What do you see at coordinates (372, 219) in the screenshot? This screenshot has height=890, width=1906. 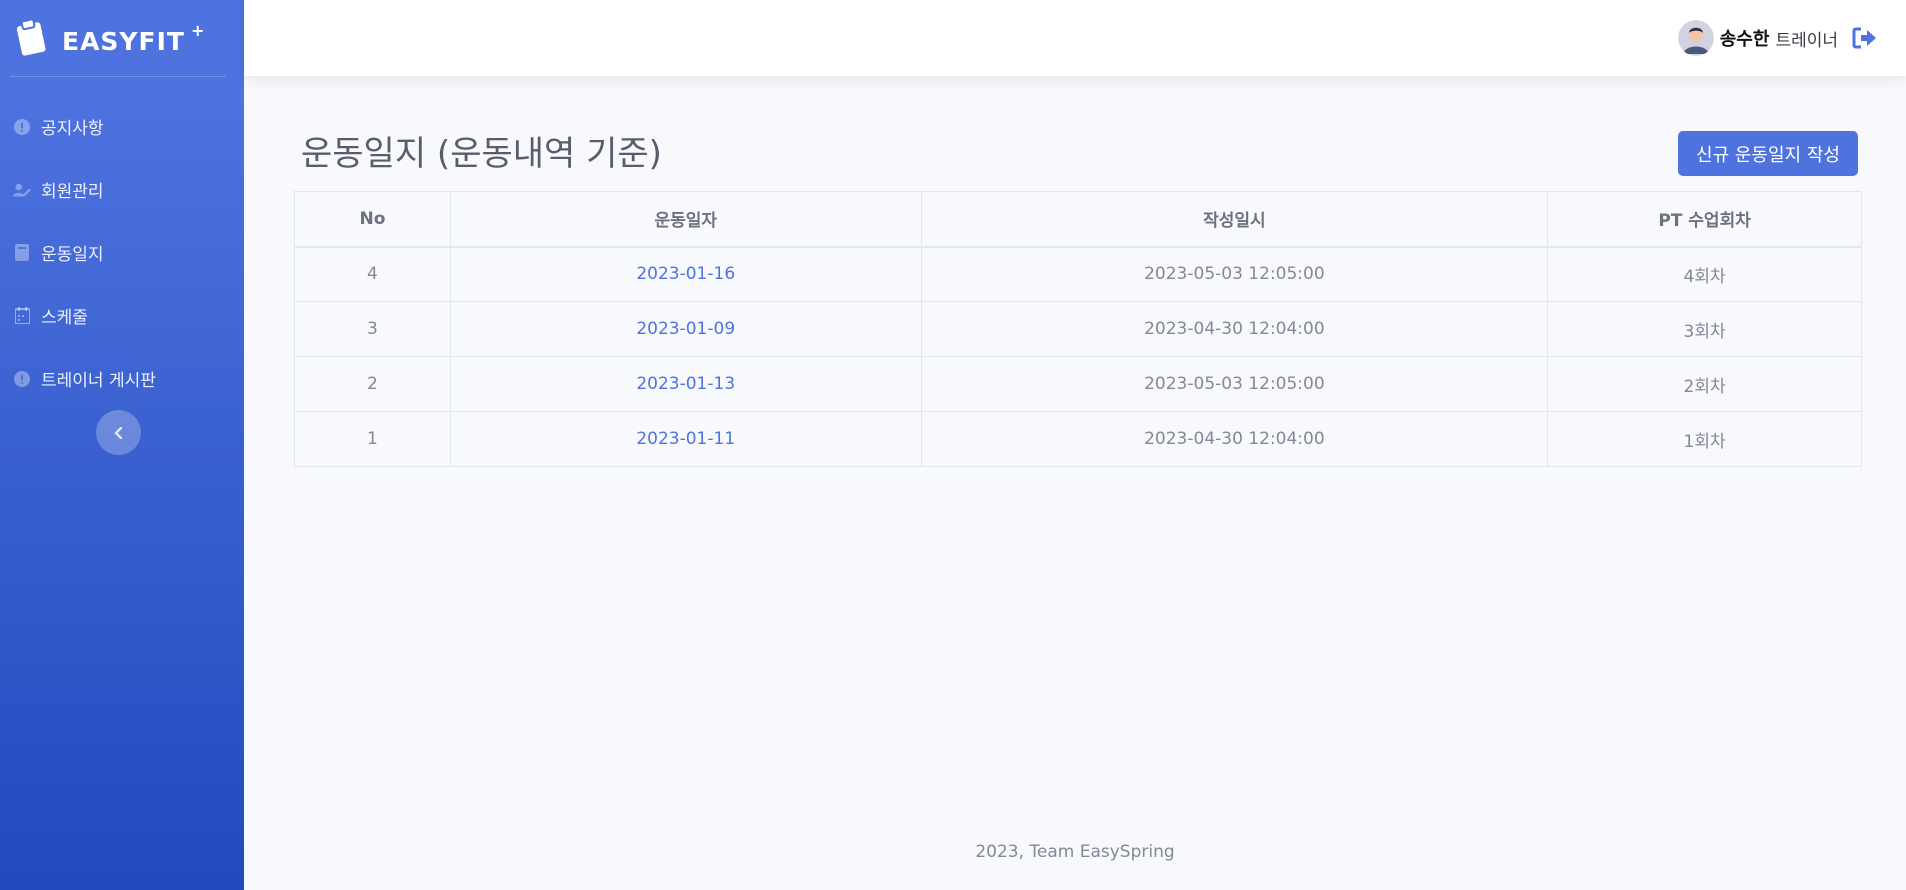 I see `column-header-no: No` at bounding box center [372, 219].